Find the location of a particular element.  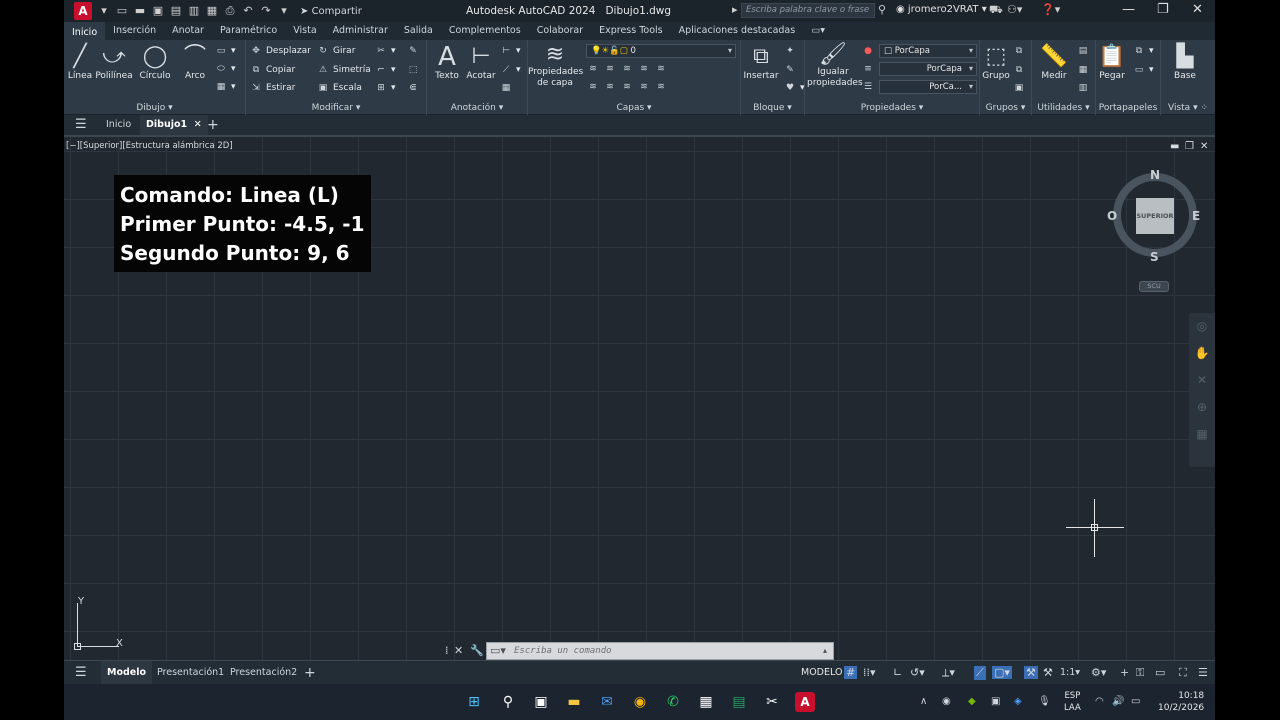

publish-icon: ▦ is located at coordinates (212, 11).